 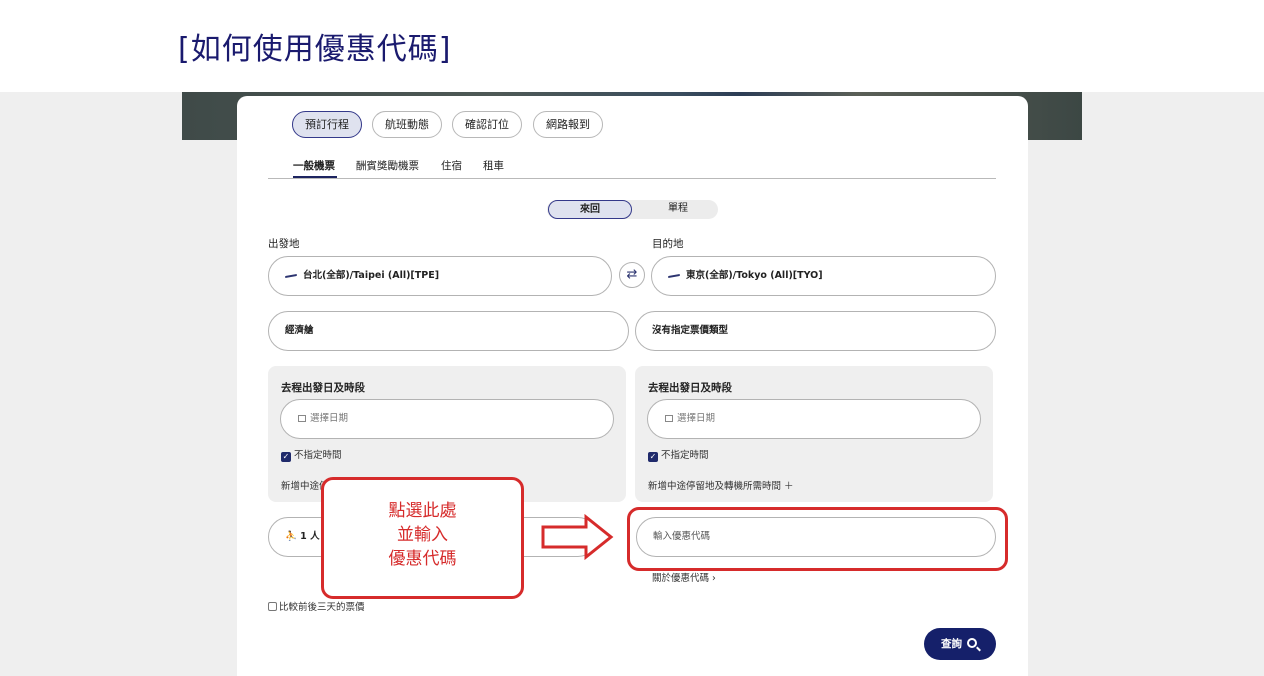 I want to click on tab-manage-booking: 確認訂位, so click(x=487, y=124).